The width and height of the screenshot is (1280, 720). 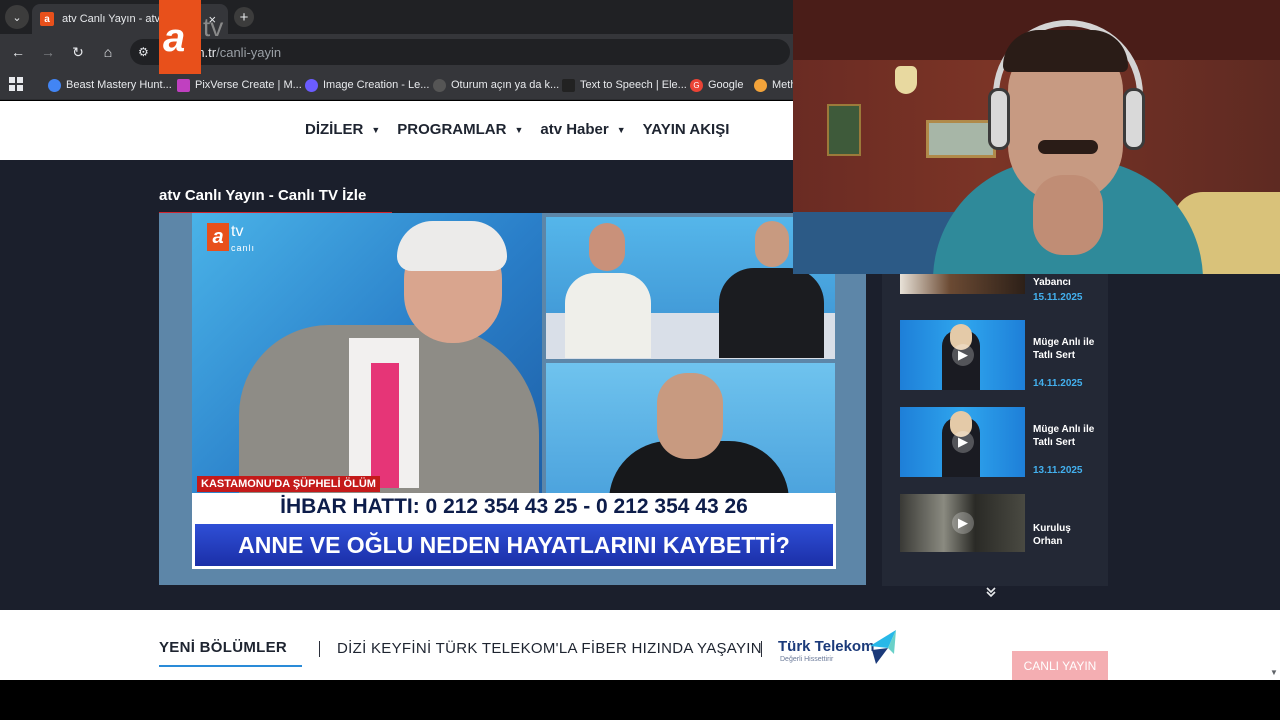 What do you see at coordinates (574, 129) in the screenshot?
I see `nav-label: atv Haber` at bounding box center [574, 129].